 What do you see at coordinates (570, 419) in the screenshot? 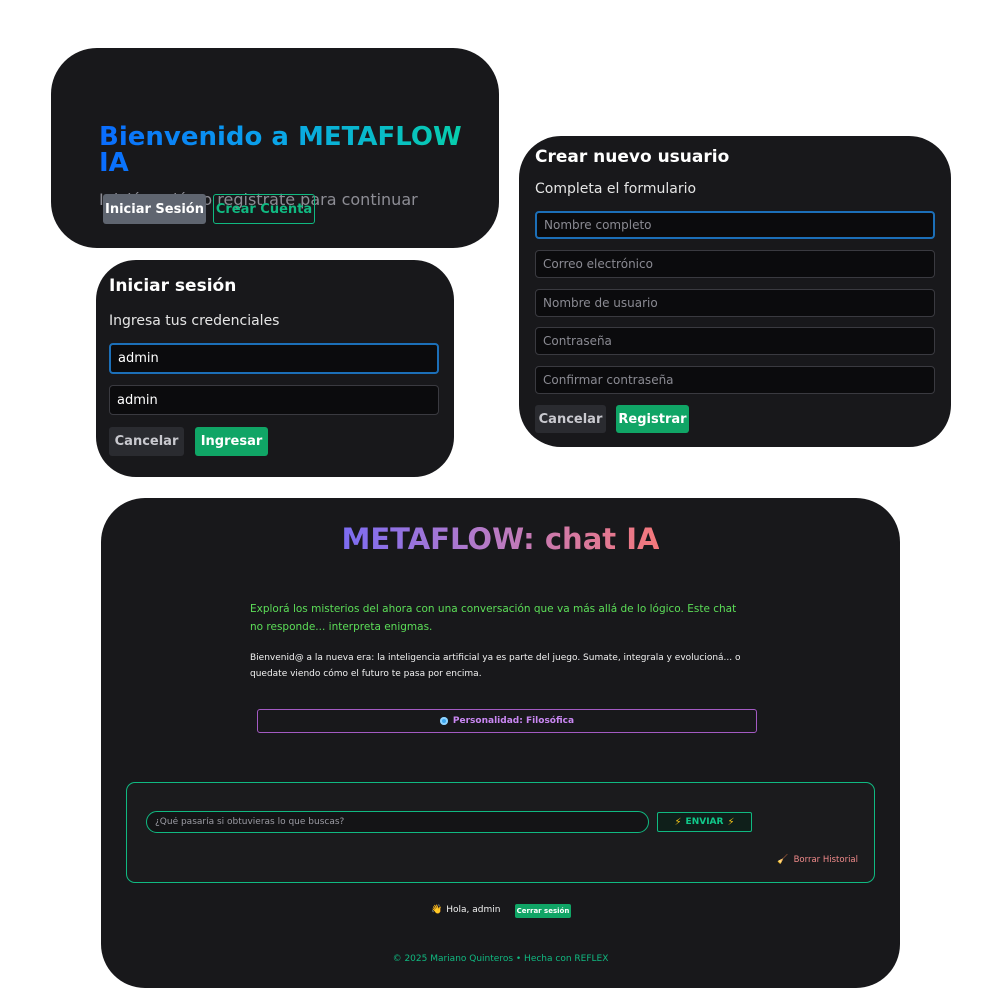
I see `register-cancel-button: Cancelar` at bounding box center [570, 419].